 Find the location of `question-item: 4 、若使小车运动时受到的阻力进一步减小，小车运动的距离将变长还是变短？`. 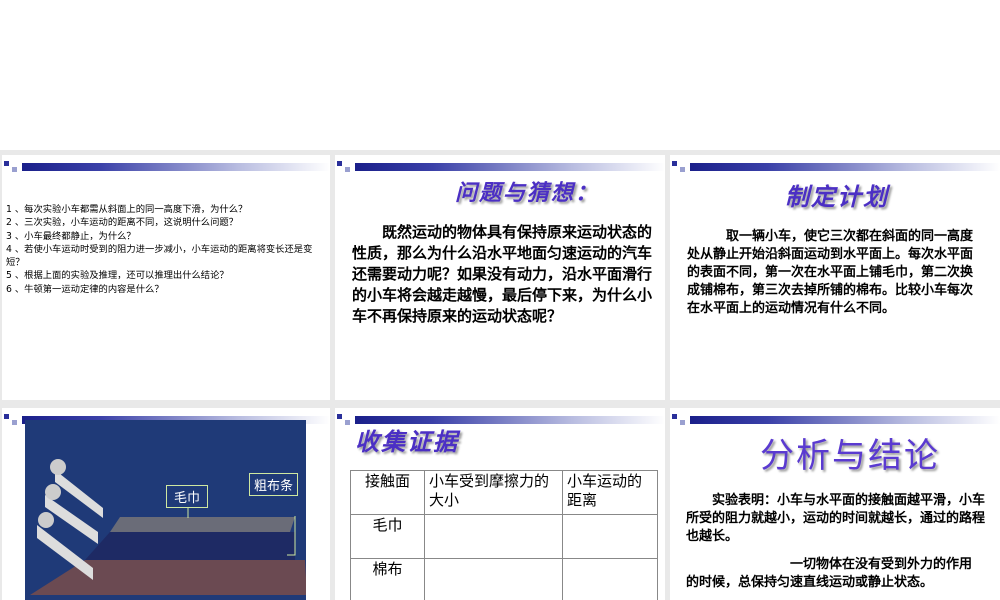

question-item: 4 、若使小车运动时受到的阻力进一步减小，小车运动的距离将变长还是变短？ is located at coordinates (159, 256).